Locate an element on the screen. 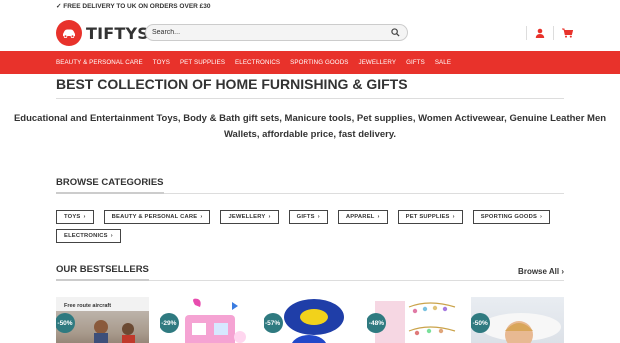 The image size is (620, 343). browse-all-label: Browse All is located at coordinates (539, 271).